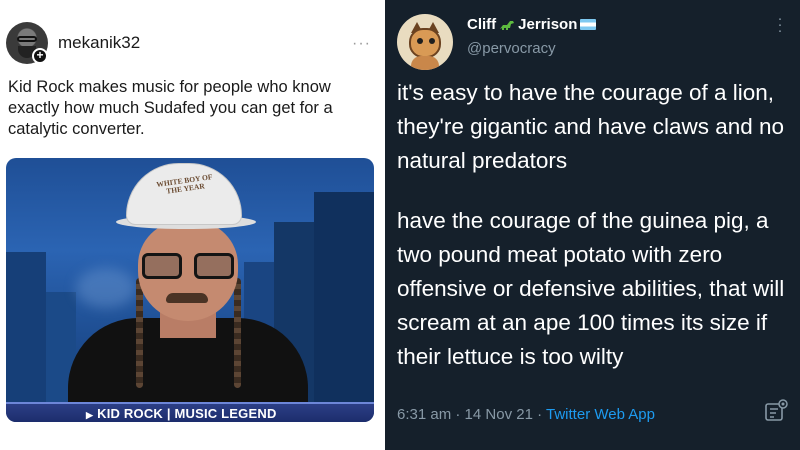 Image resolution: width=800 pixels, height=450 pixels. I want to click on display-name: Cliff Jerrison, so click(532, 24).